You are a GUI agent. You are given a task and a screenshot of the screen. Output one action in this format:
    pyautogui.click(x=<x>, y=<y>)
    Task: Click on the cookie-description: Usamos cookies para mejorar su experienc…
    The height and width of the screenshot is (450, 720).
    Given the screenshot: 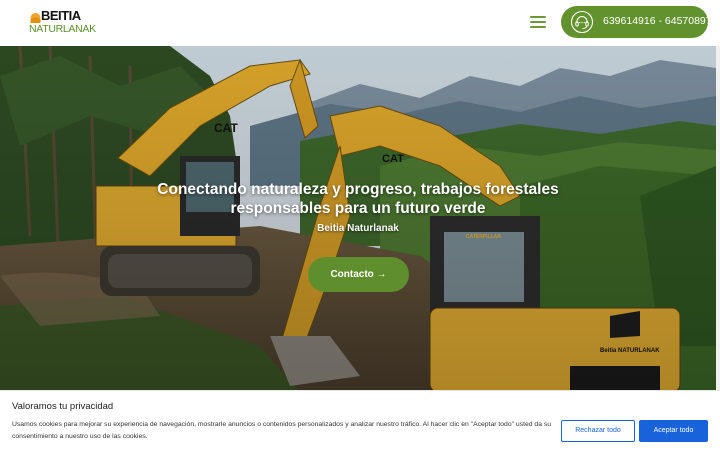 What is the action you would take?
    pyautogui.click(x=282, y=430)
    